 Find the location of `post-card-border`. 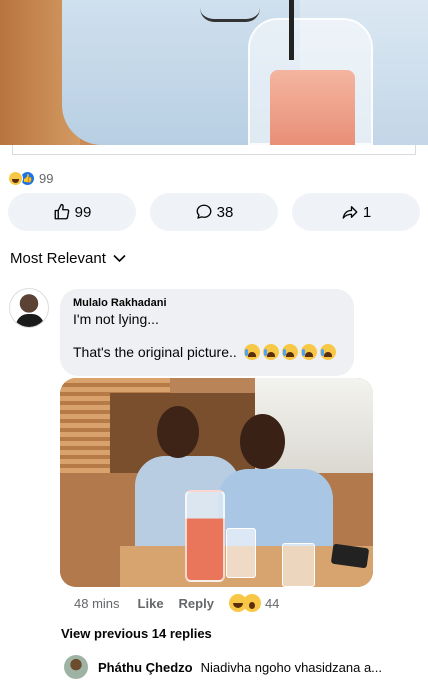

post-card-border is located at coordinates (214, 150).